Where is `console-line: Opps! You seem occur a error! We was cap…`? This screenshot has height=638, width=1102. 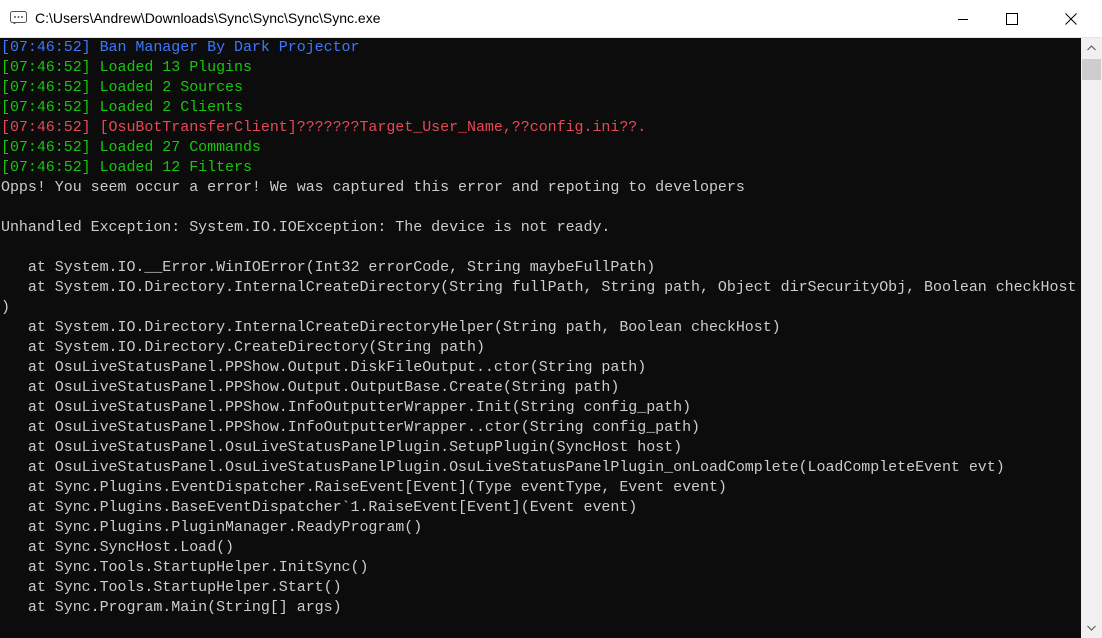 console-line: Opps! You seem occur a error! We was cap… is located at coordinates (373, 187).